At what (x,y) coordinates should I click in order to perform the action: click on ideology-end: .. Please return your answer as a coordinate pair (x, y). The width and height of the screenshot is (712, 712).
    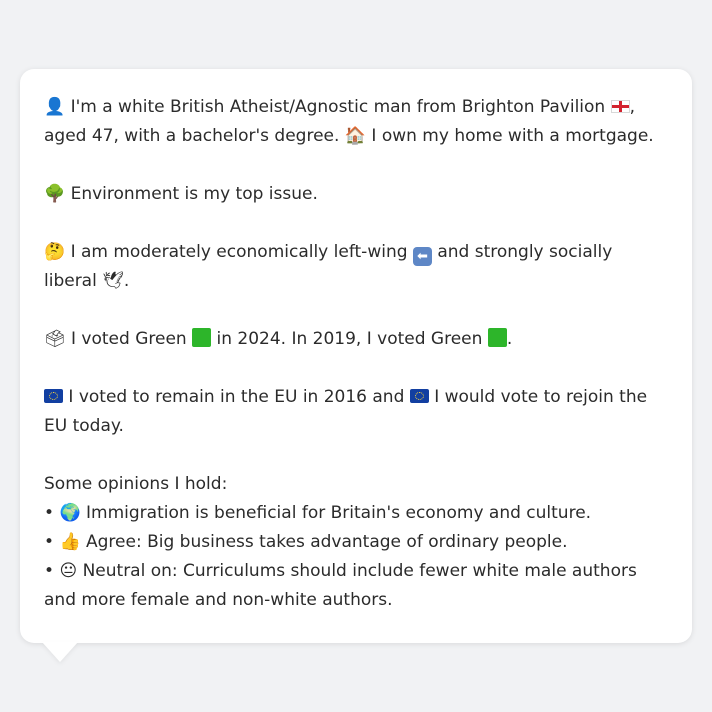
    Looking at the image, I should click on (126, 281).